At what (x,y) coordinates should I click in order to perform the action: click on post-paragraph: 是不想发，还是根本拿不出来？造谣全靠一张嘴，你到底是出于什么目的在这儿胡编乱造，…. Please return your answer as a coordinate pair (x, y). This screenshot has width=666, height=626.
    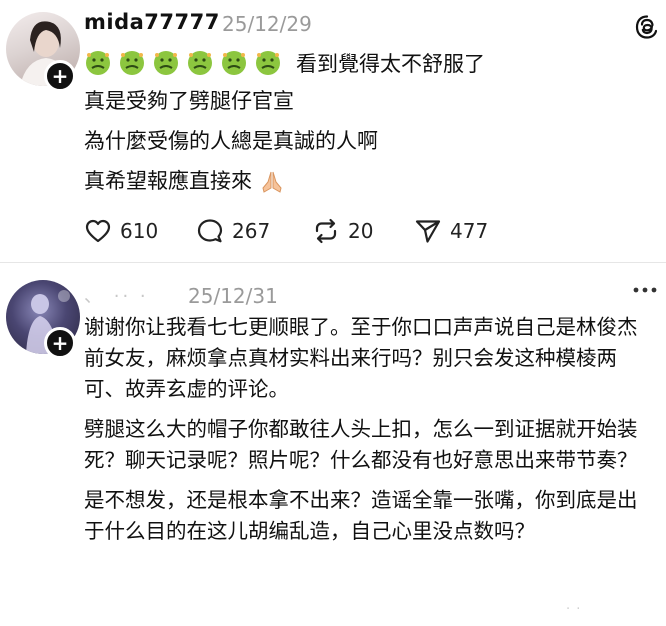
    Looking at the image, I should click on (361, 515).